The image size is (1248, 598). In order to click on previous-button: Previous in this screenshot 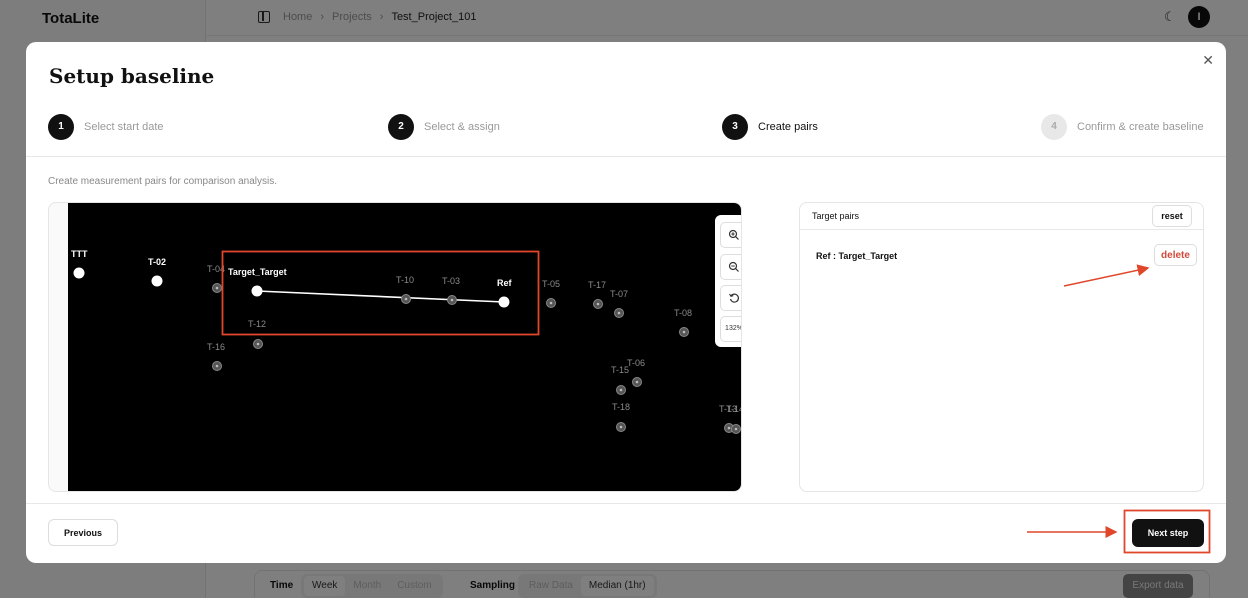, I will do `click(83, 532)`.